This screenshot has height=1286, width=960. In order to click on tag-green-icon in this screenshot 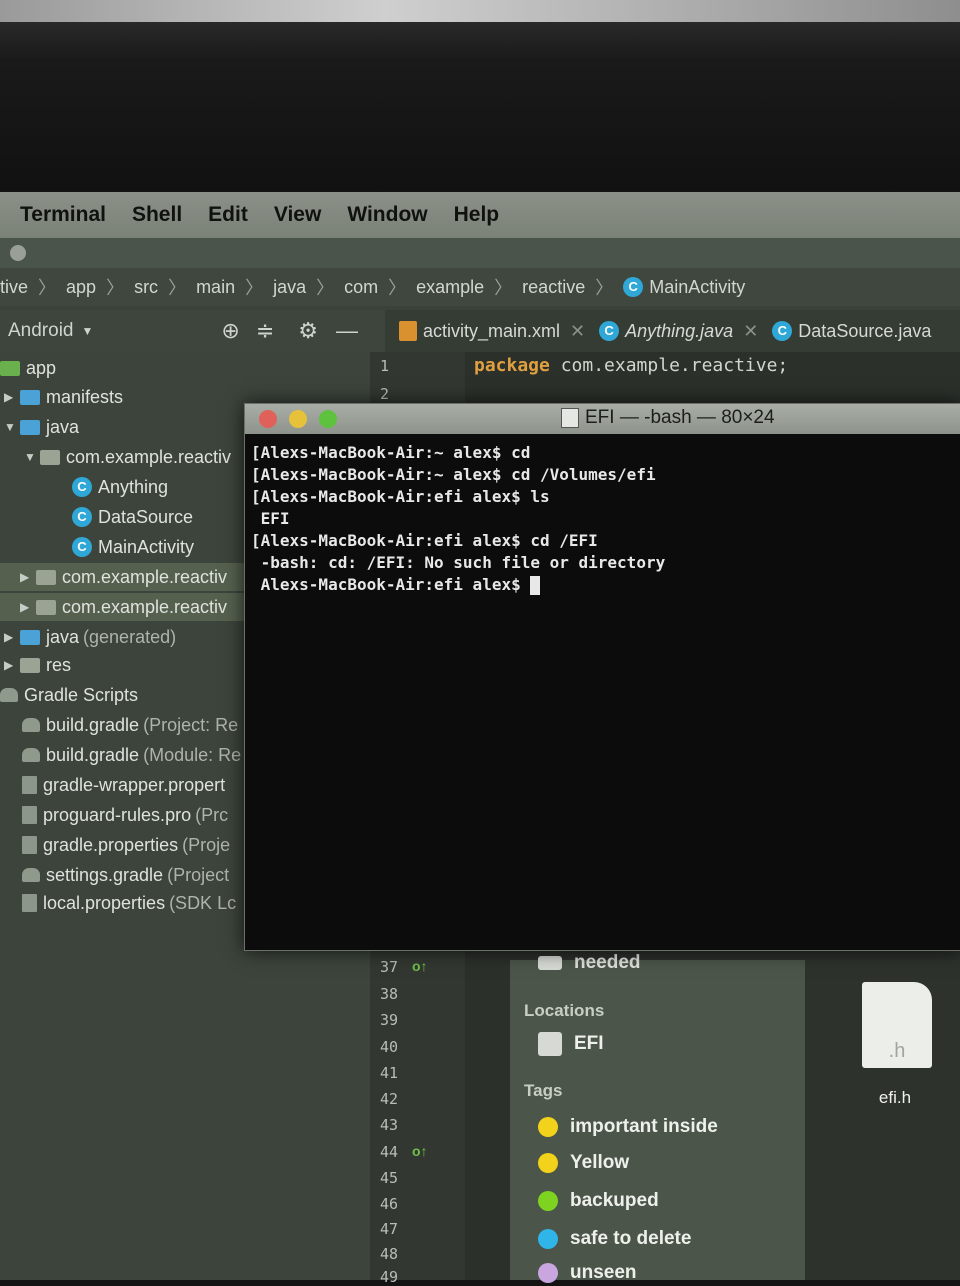, I will do `click(548, 1201)`.